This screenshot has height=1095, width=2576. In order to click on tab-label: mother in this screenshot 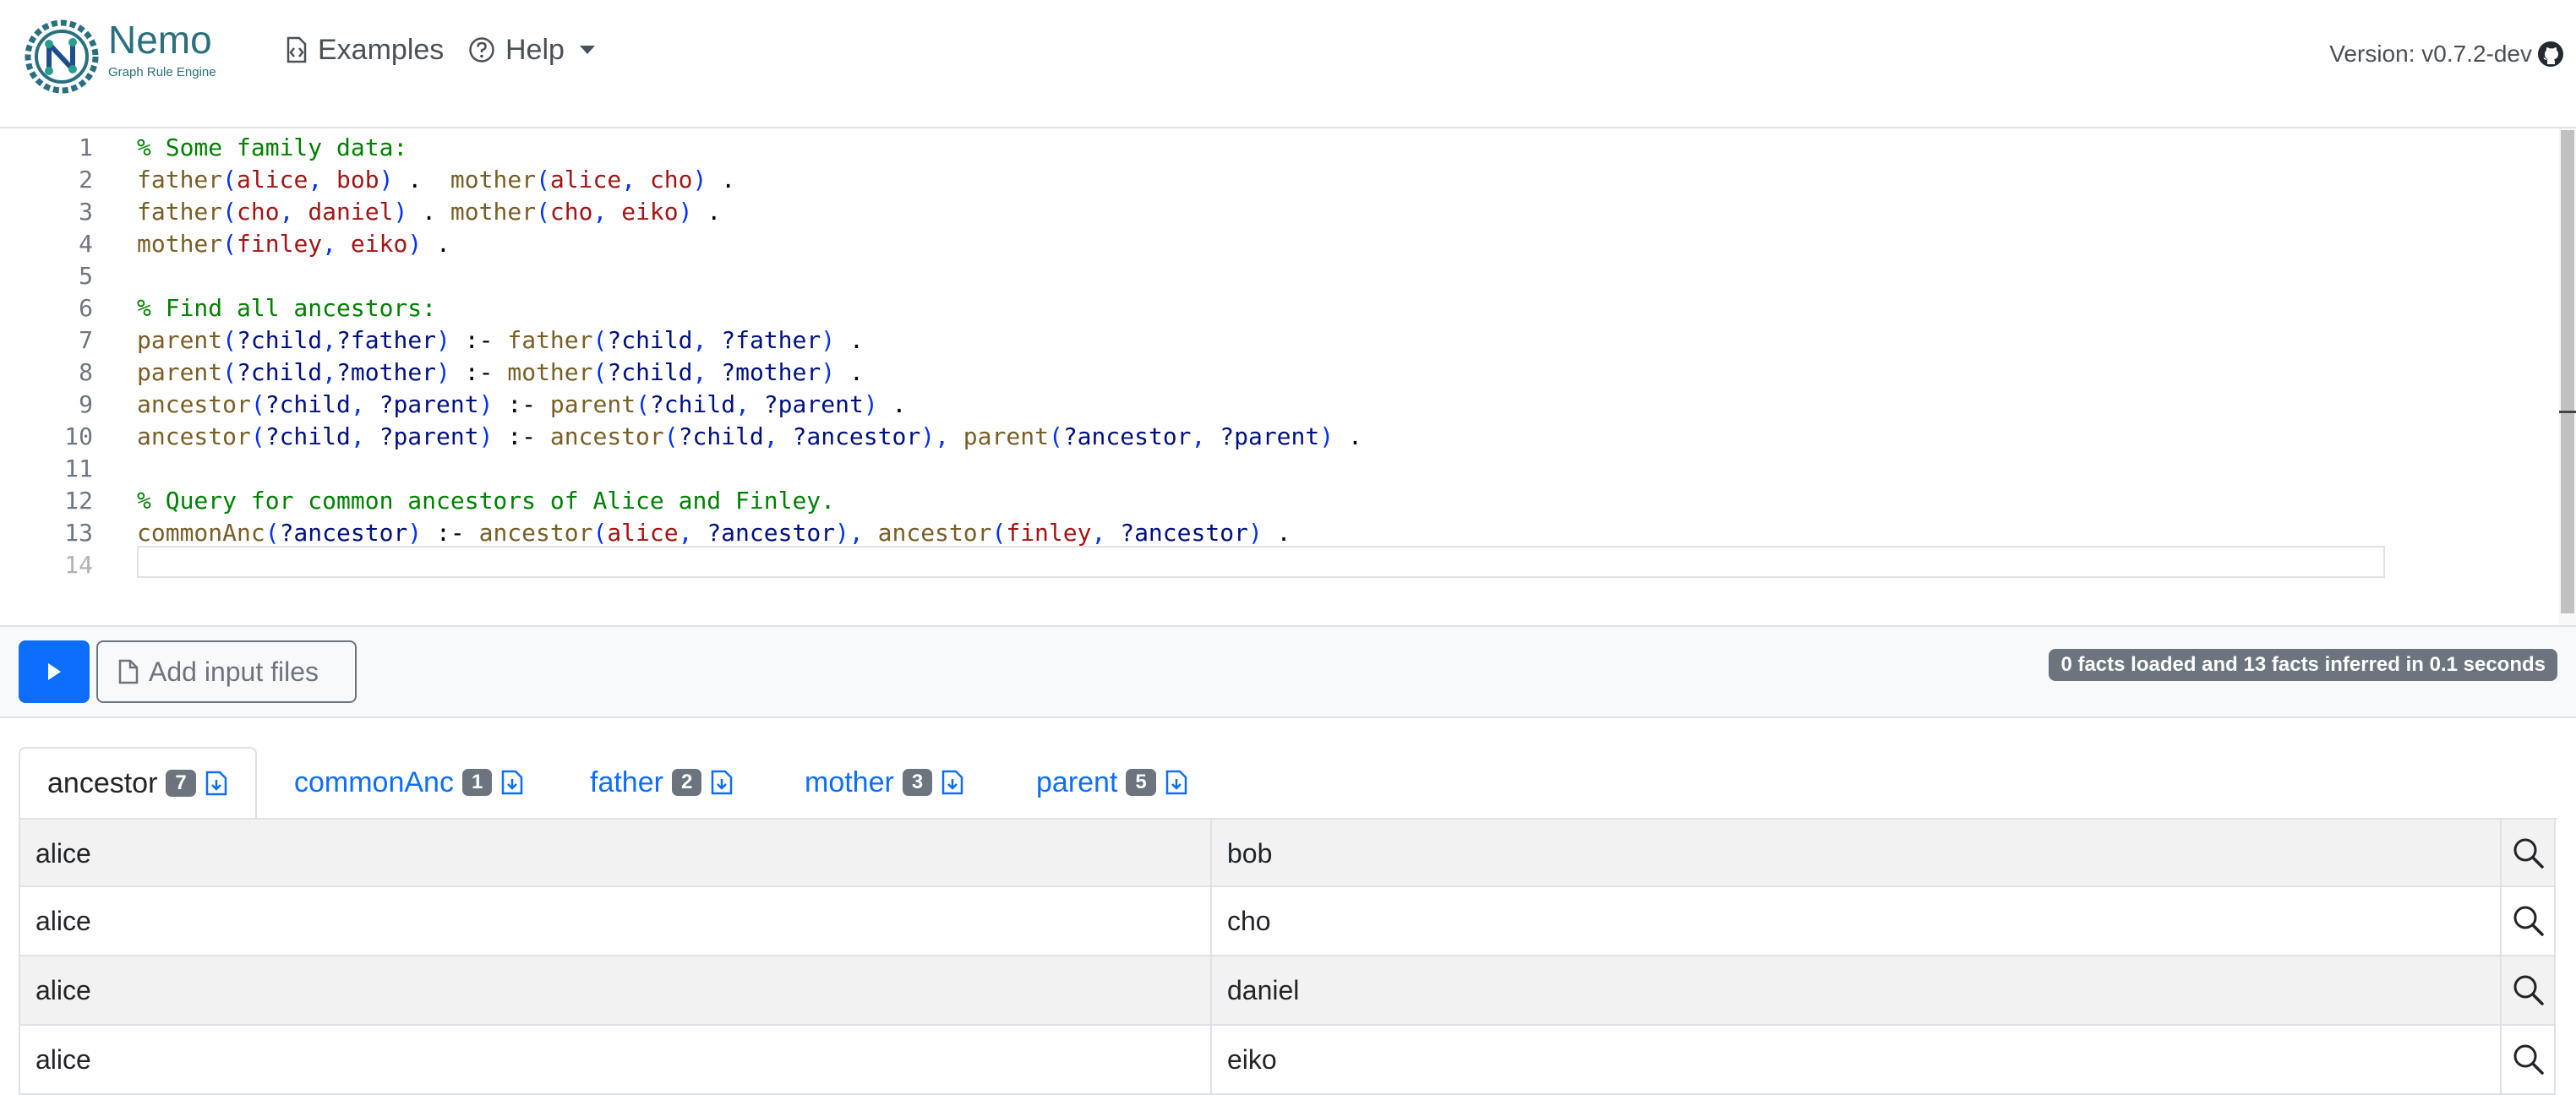, I will do `click(849, 781)`.